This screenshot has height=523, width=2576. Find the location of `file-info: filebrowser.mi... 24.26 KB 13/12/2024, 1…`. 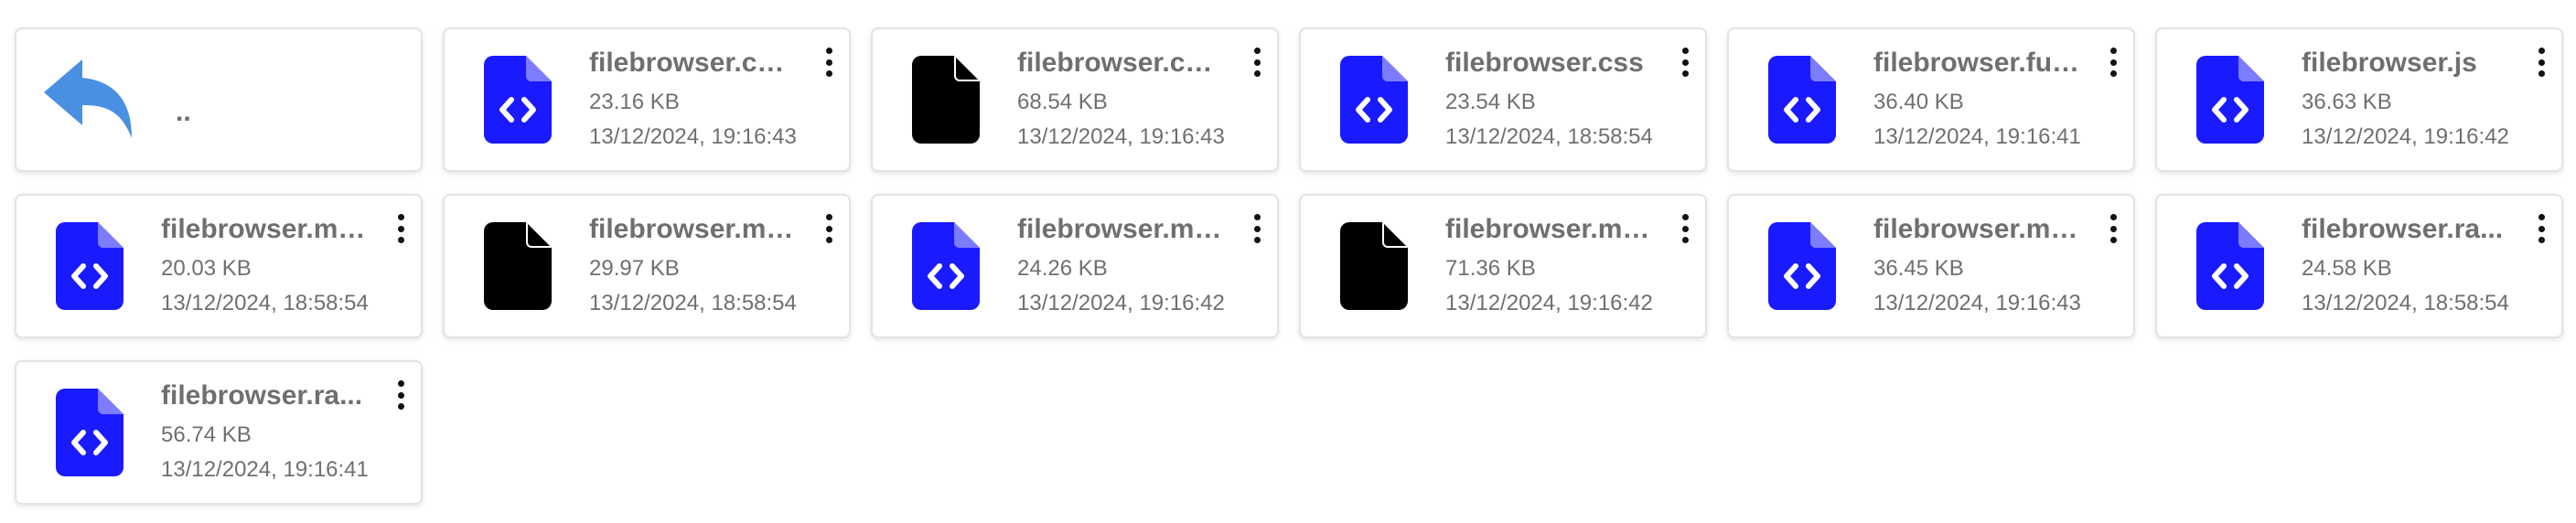

file-info: filebrowser.mi... 24.26 KB 13/12/2024, 1… is located at coordinates (1121, 266).